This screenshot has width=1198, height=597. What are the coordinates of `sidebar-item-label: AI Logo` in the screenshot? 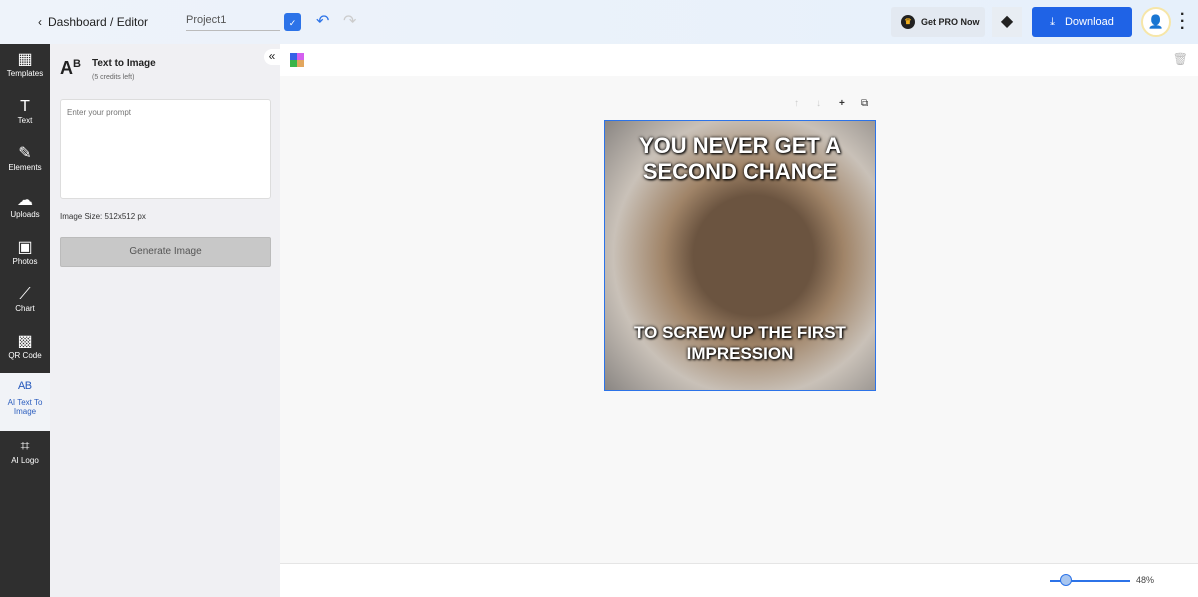 It's located at (25, 460).